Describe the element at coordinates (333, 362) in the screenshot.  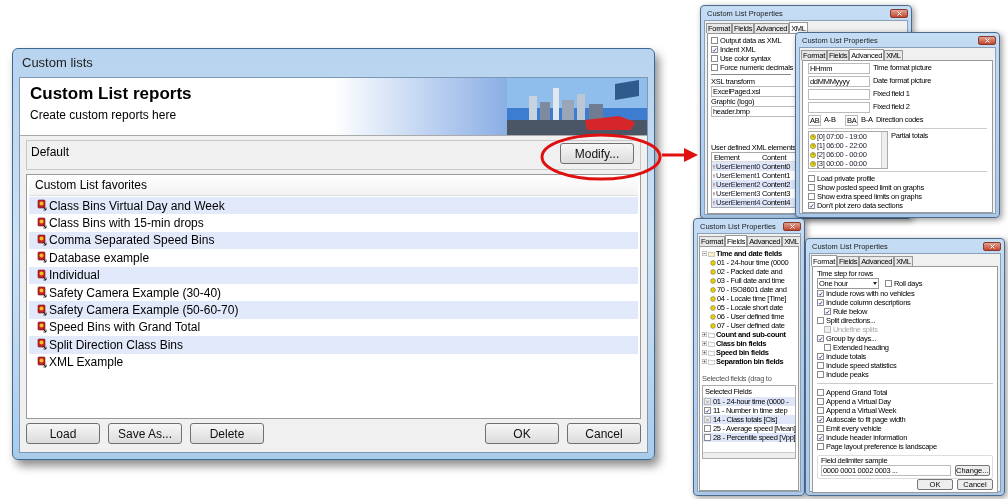
I see `list-item: XML Example` at that location.